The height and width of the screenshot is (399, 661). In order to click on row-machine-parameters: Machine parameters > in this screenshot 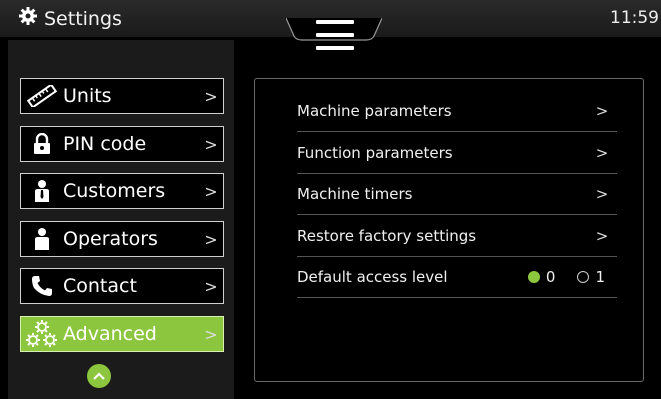, I will do `click(457, 111)`.